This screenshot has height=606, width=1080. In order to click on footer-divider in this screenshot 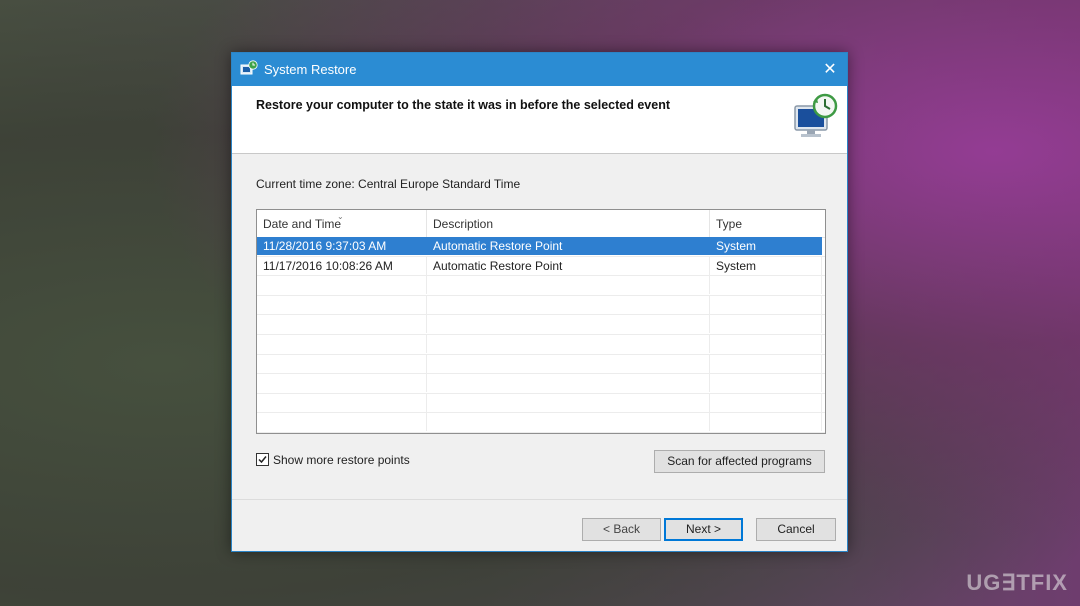, I will do `click(539, 499)`.